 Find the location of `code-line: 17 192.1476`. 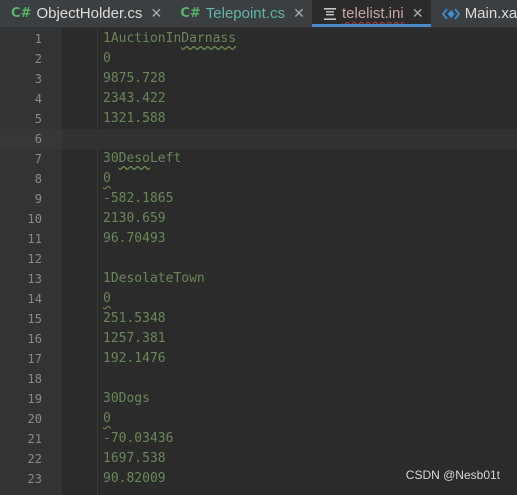

code-line: 17 192.1476 is located at coordinates (258, 359).